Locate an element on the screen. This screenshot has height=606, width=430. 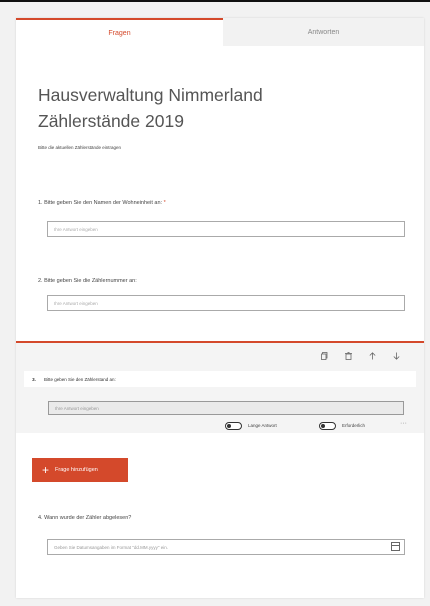
tab-bar: Fragen Antworten is located at coordinates (220, 32).